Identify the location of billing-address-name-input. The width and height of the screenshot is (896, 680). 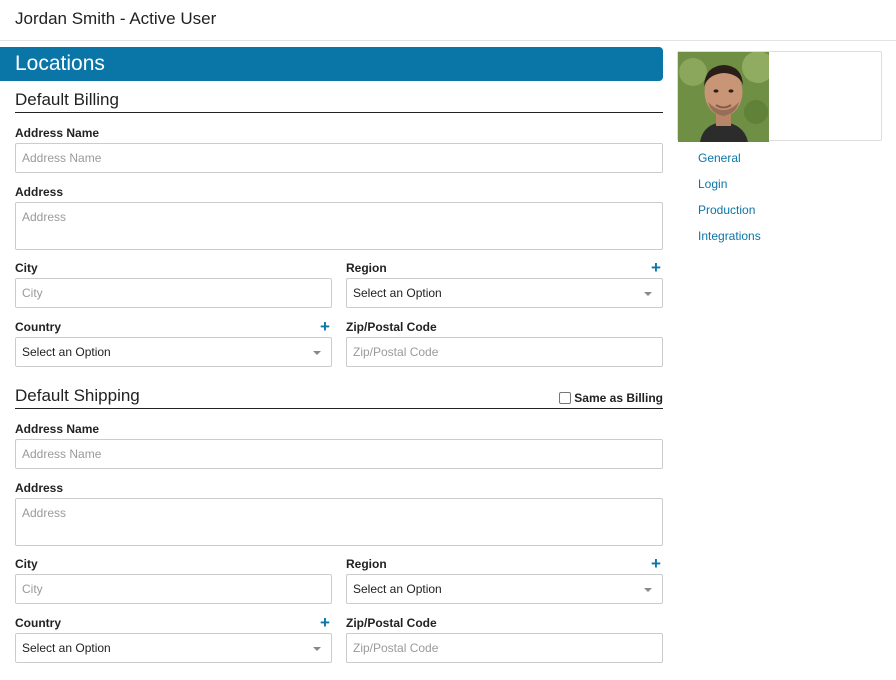
(339, 158).